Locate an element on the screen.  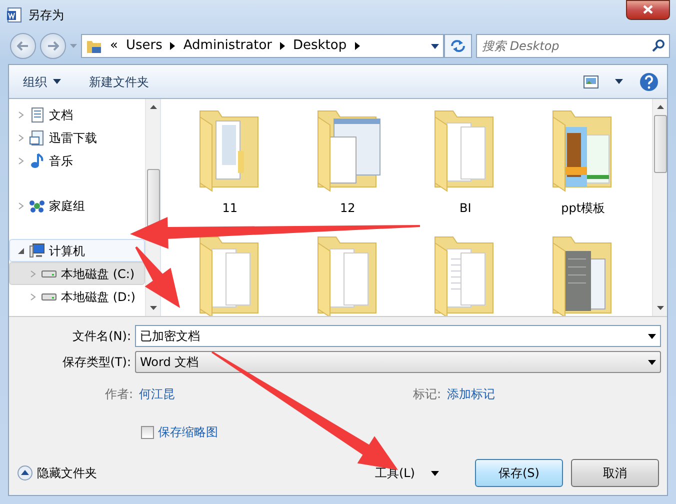
filename-field: 已加密文档 is located at coordinates (398, 336).